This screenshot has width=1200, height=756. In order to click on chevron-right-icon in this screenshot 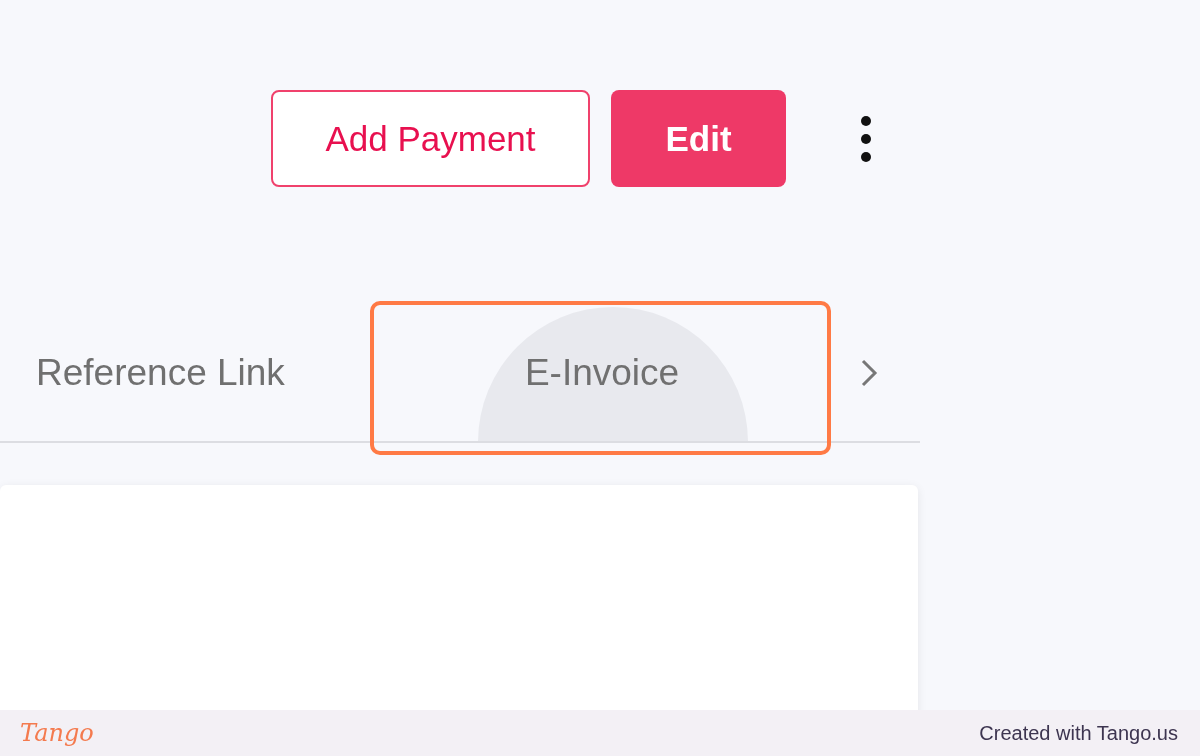, I will do `click(869, 373)`.